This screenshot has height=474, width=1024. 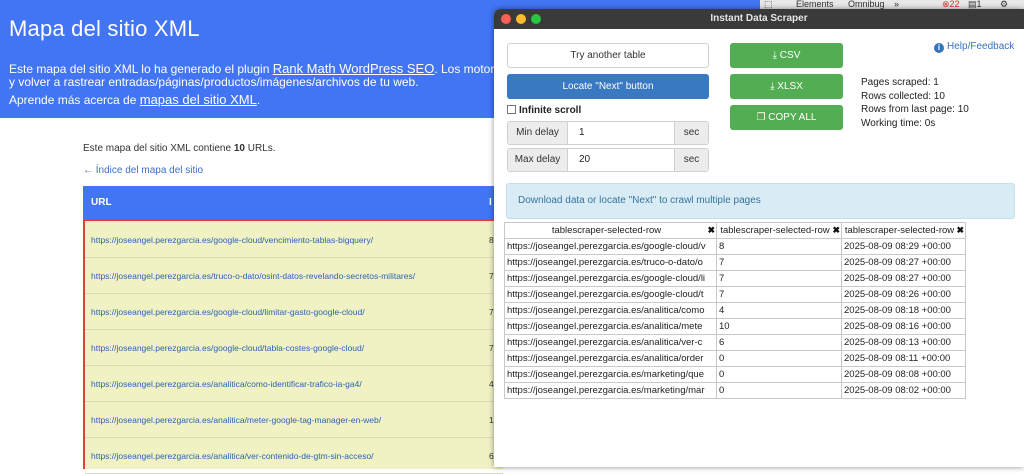 What do you see at coordinates (258, 100) in the screenshot?
I see `learn-suffix: .` at bounding box center [258, 100].